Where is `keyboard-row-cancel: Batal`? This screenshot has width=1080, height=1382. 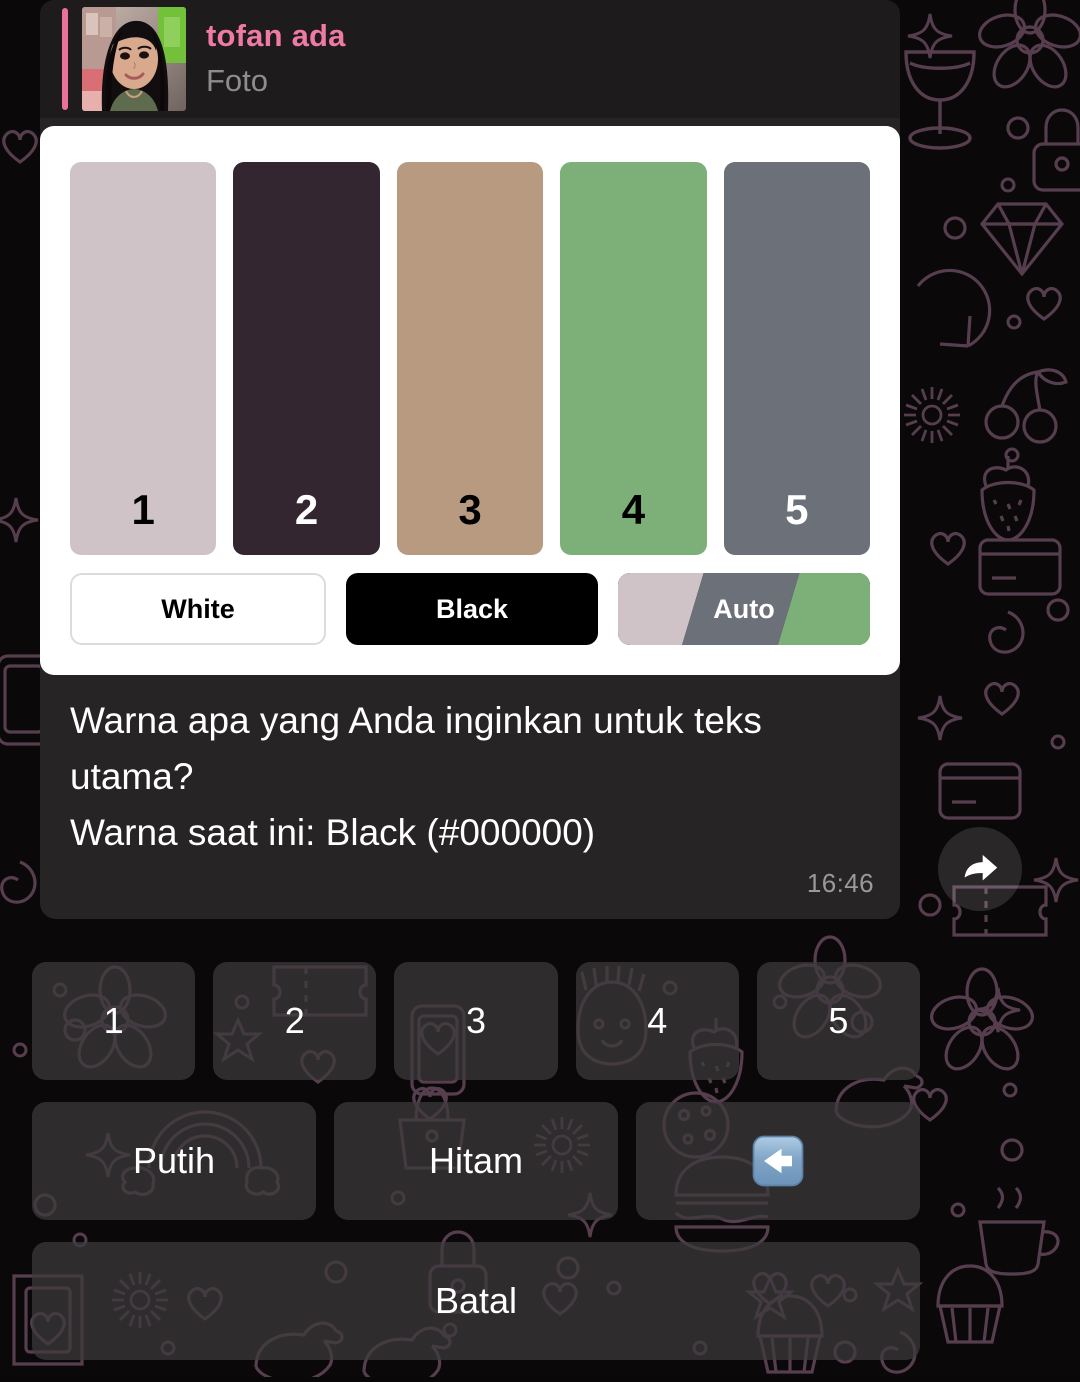
keyboard-row-cancel: Batal is located at coordinates (476, 1301).